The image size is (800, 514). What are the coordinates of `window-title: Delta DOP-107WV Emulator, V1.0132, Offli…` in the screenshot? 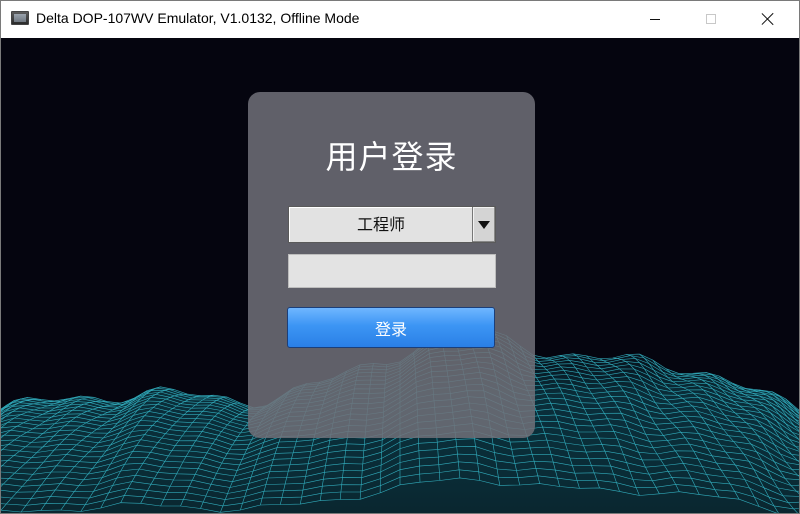 It's located at (198, 18).